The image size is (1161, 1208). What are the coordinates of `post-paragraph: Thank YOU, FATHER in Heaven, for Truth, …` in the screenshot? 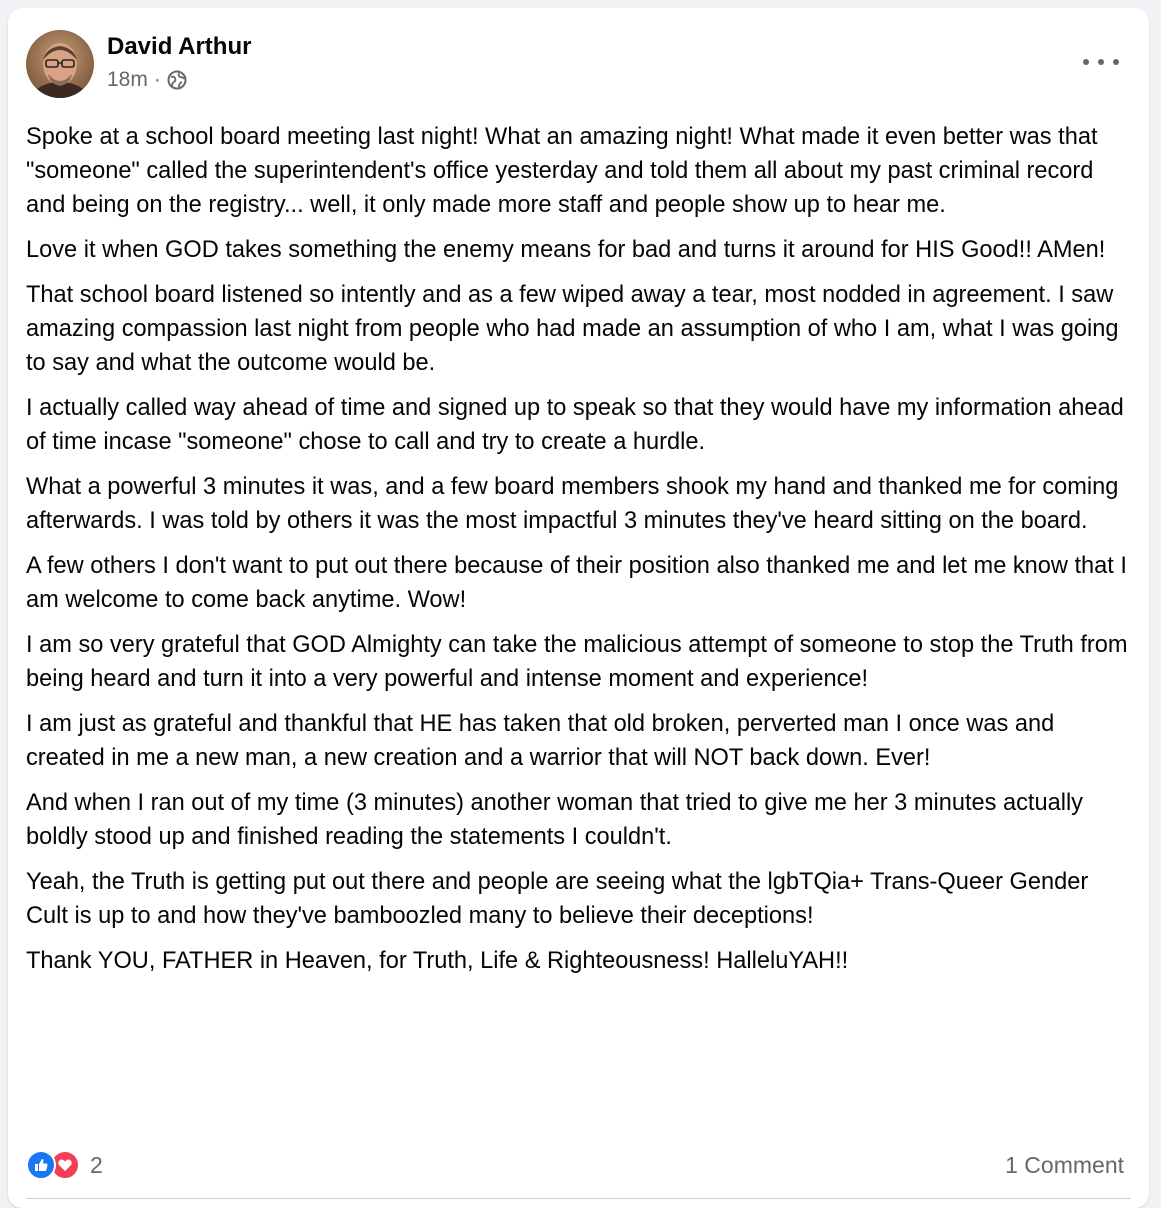 It's located at (437, 961).